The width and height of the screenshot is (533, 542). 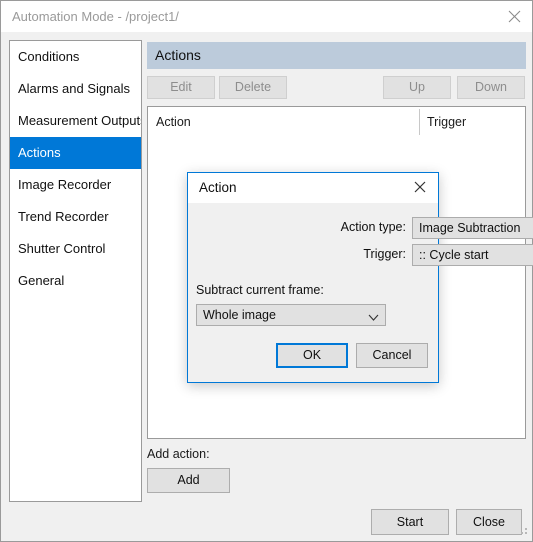 I want to click on sidebar-item-shutter-control: Shutter Control, so click(x=75, y=249).